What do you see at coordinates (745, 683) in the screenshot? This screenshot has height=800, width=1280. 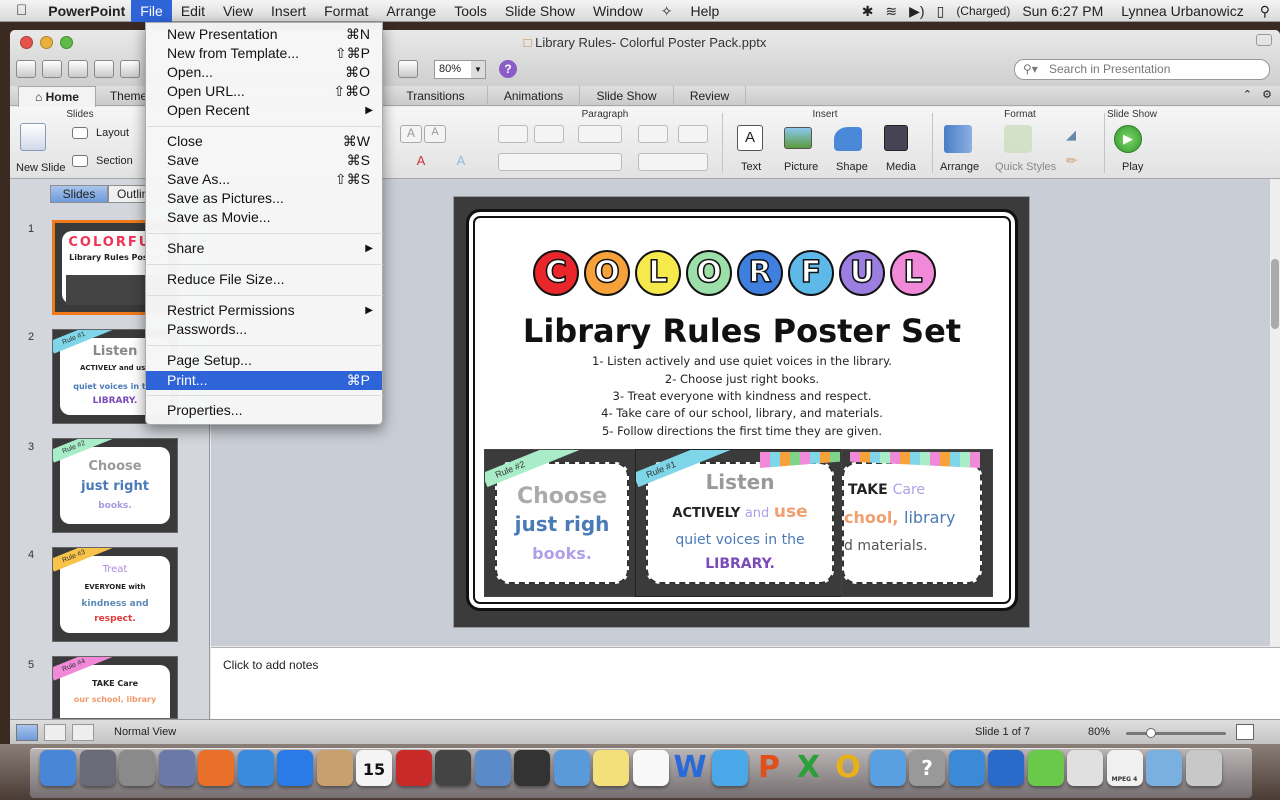 I see `notes-pane: Click to add notes` at bounding box center [745, 683].